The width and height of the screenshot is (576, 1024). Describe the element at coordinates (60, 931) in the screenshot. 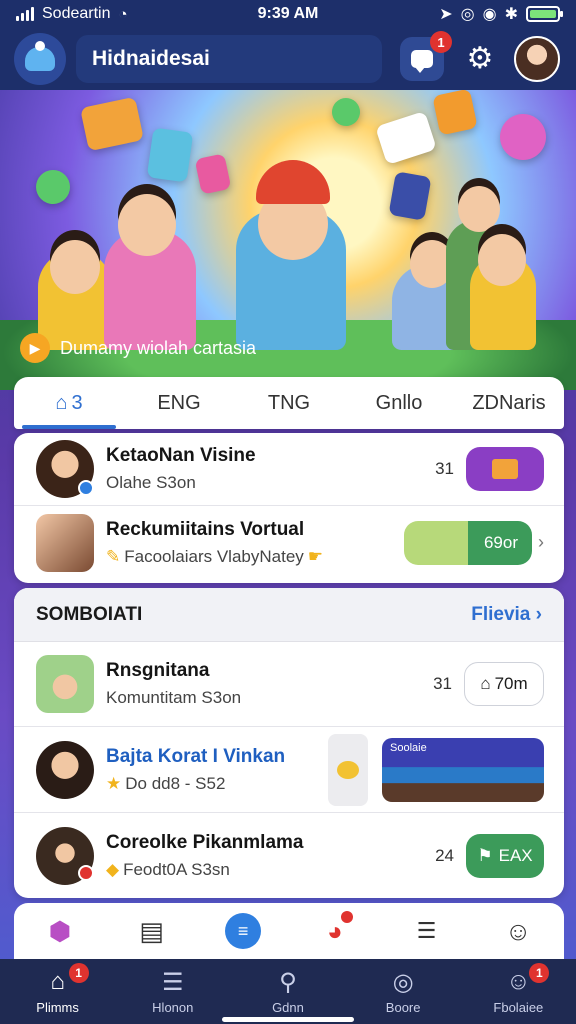

I see `hexagon-app-icon: ⬢` at that location.